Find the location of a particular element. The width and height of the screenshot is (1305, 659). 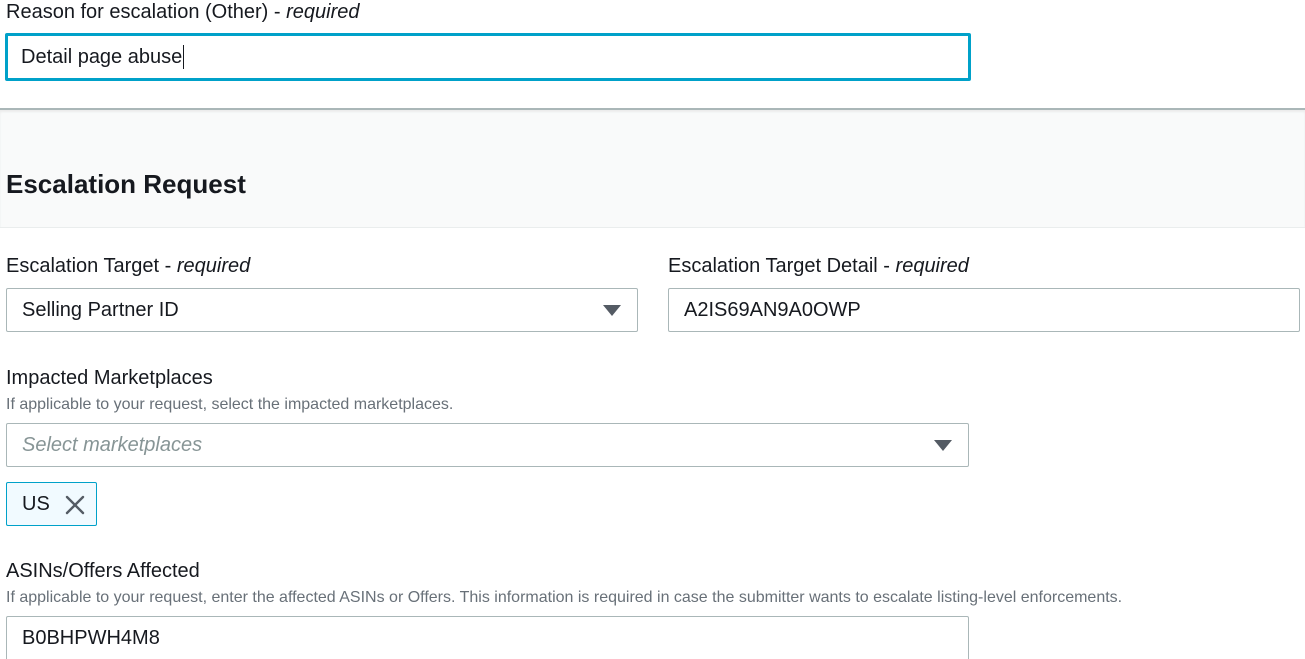

marketplaces-placeholder: Select marketplaces is located at coordinates (112, 445).